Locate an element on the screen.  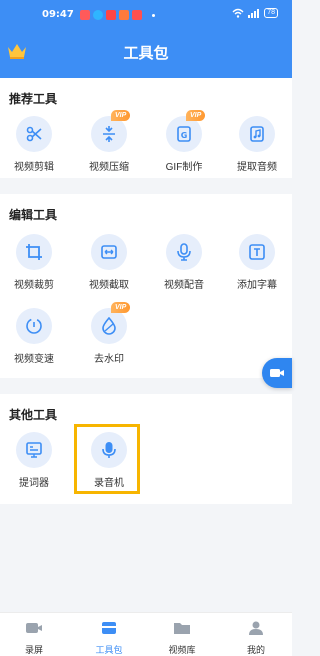
tool-label: 去水印 is located at coordinates (109, 359).